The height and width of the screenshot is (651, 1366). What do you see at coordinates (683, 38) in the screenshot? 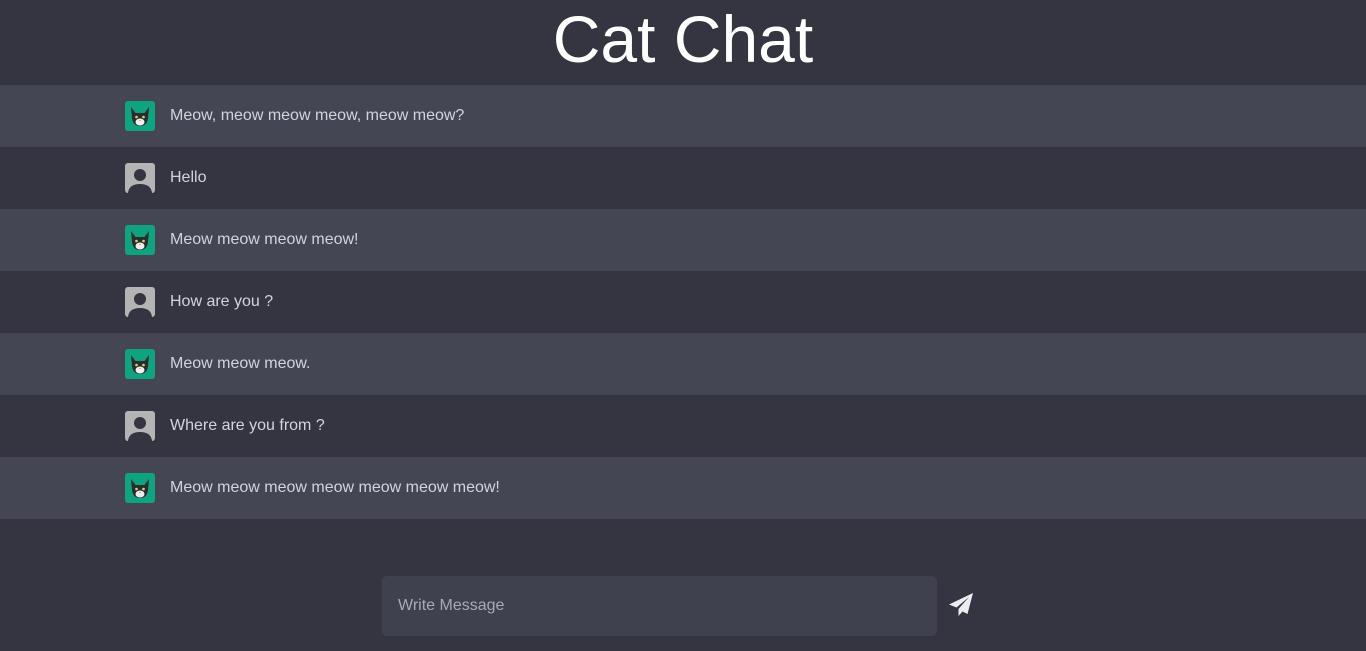
I see `page-title: Cat Chat` at bounding box center [683, 38].